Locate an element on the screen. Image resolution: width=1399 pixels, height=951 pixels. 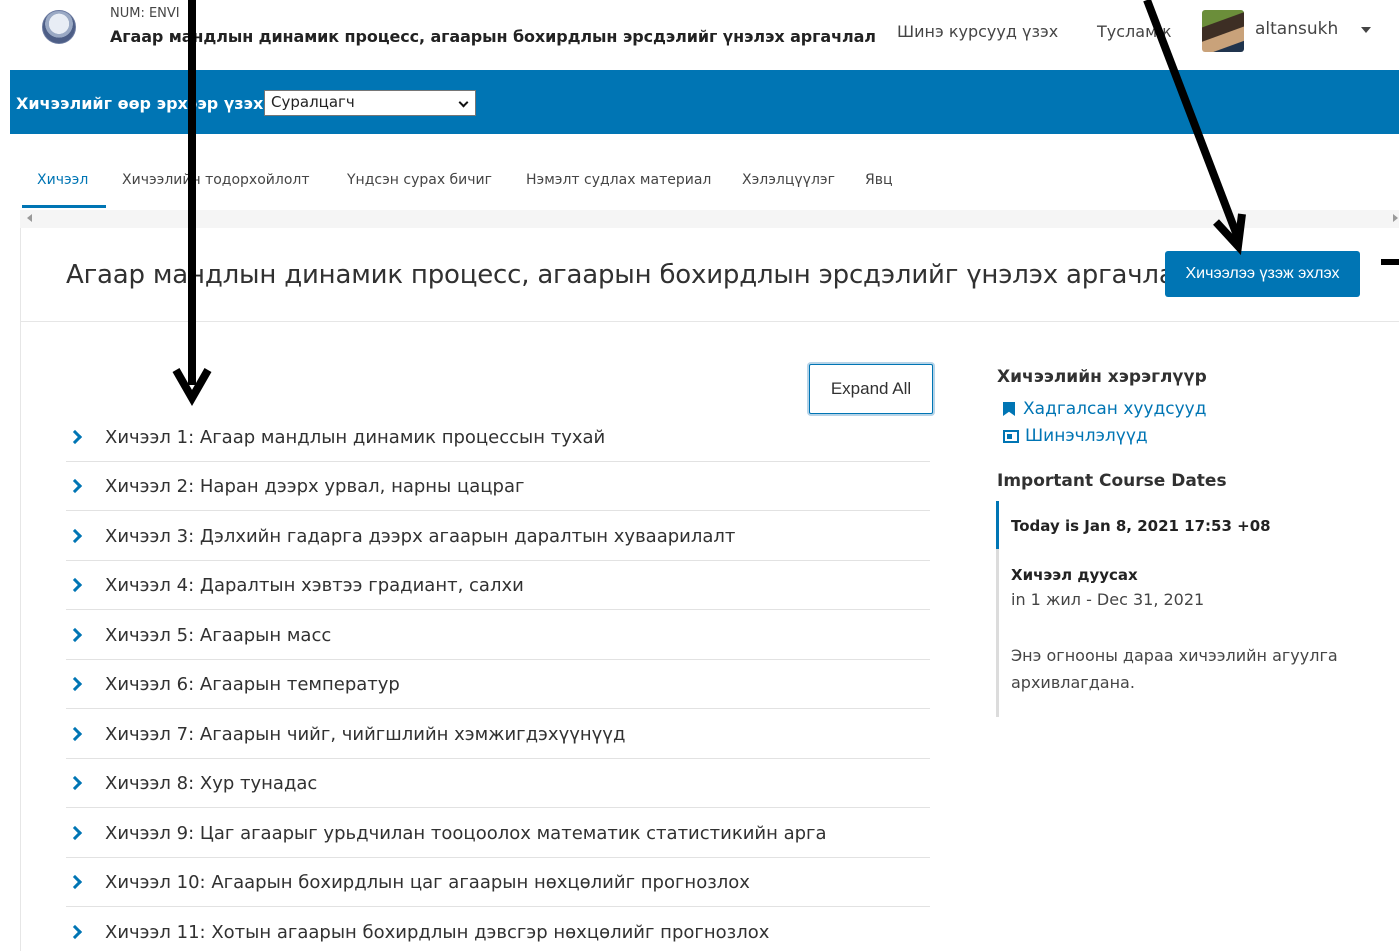
username: altansukh is located at coordinates (1296, 29).